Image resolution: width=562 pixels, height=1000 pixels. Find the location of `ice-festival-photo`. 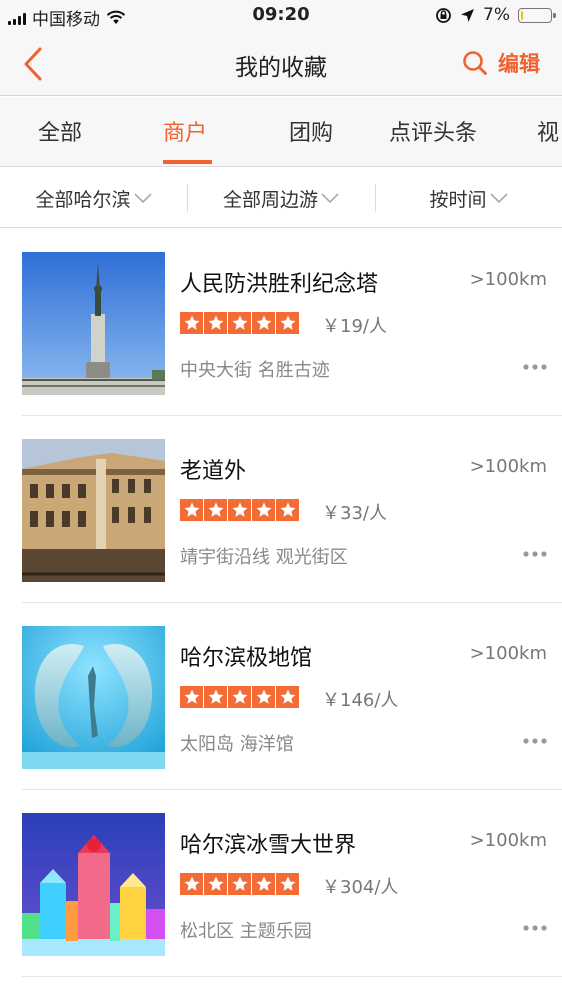

ice-festival-photo is located at coordinates (93, 884).